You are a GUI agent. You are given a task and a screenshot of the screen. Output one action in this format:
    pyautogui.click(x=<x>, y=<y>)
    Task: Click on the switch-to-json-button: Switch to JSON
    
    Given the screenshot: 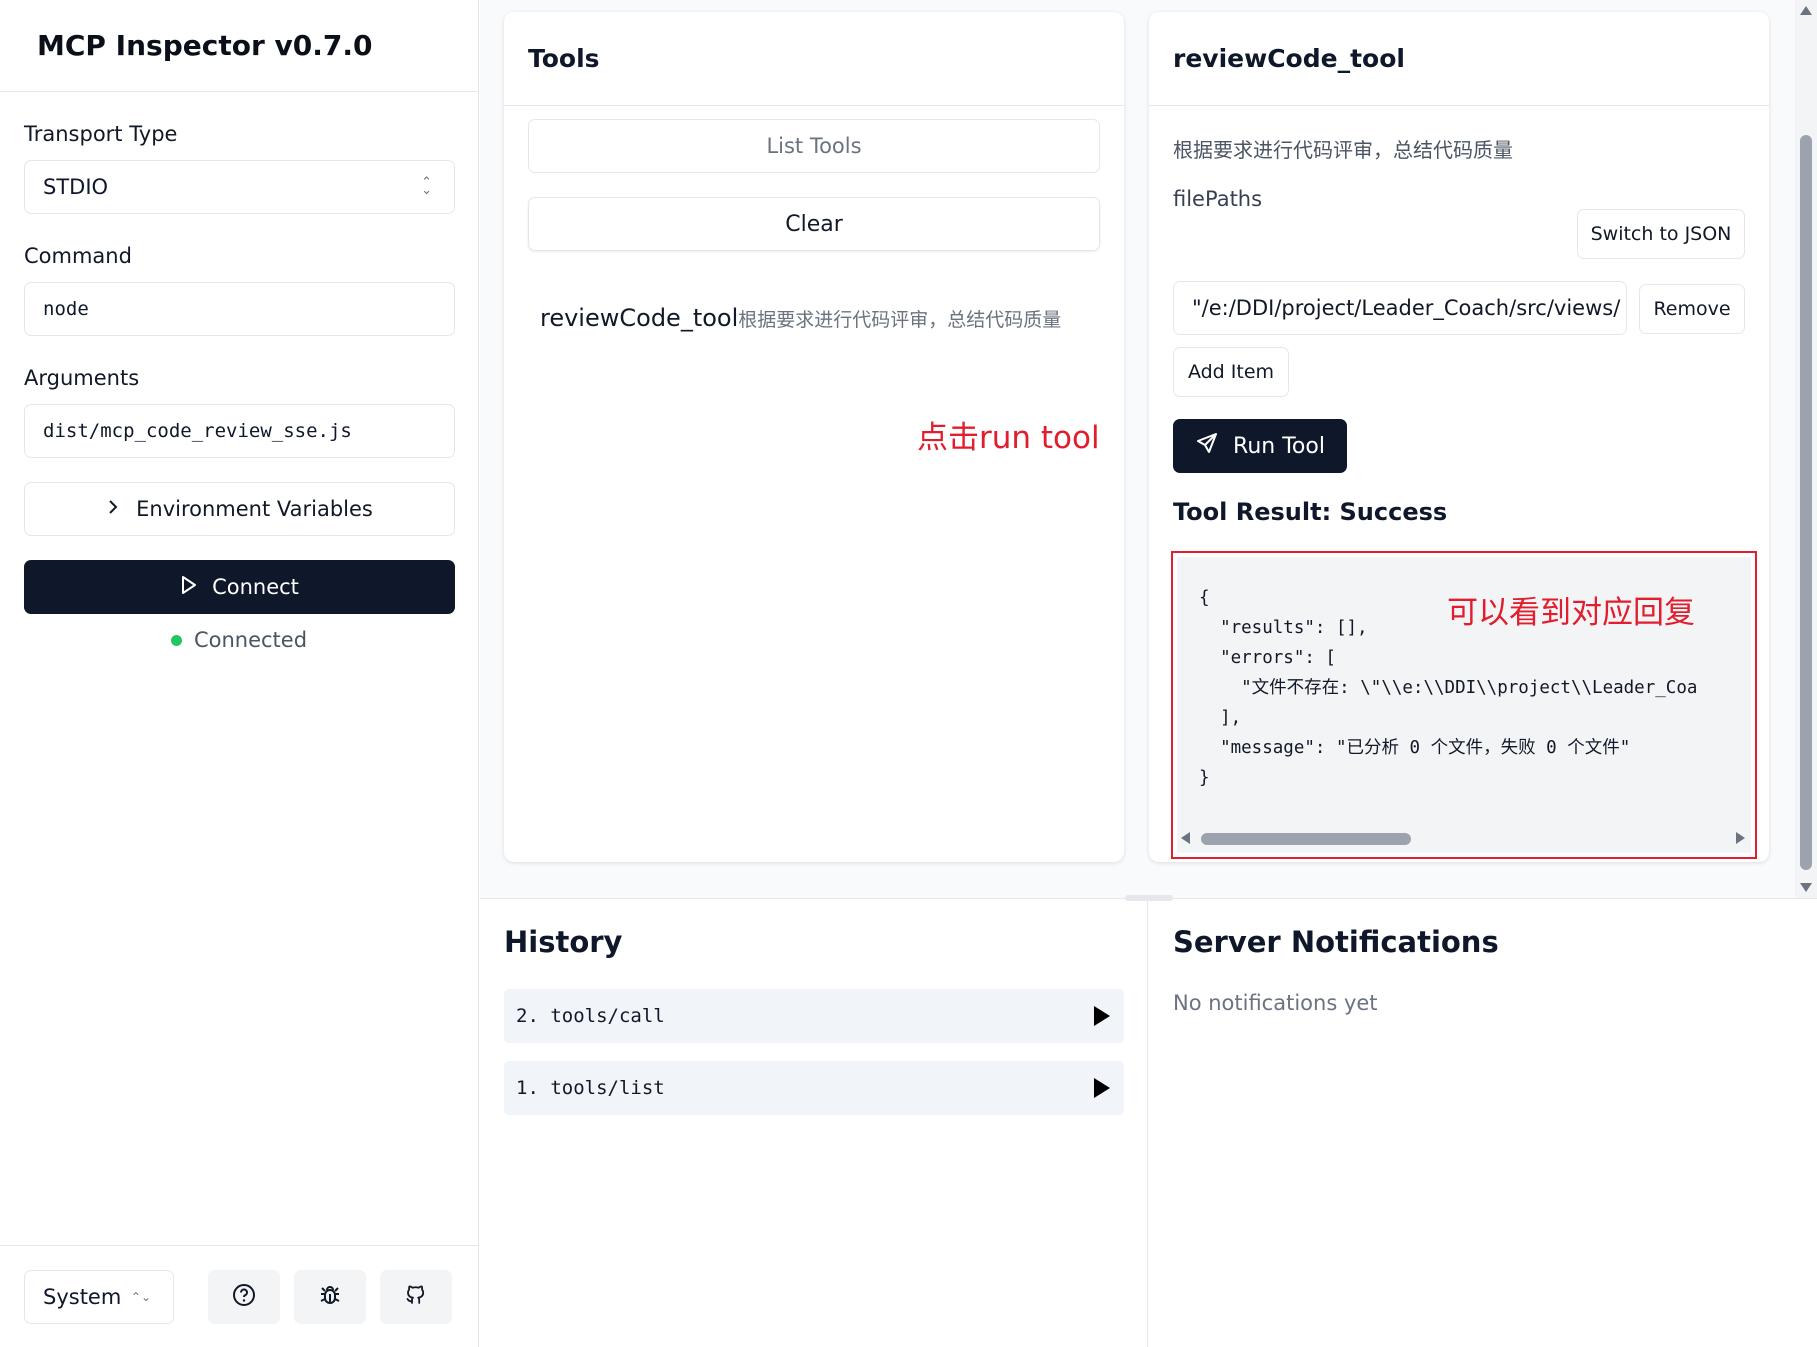 What is the action you would take?
    pyautogui.click(x=1661, y=234)
    